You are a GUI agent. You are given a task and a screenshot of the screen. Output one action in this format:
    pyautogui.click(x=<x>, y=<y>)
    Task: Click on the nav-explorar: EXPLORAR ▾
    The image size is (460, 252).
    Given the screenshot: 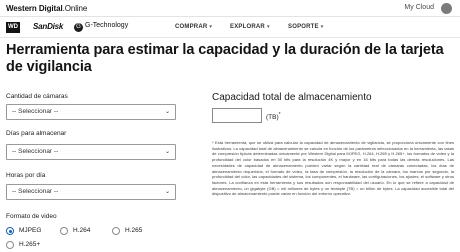 What is the action you would take?
    pyautogui.click(x=250, y=27)
    